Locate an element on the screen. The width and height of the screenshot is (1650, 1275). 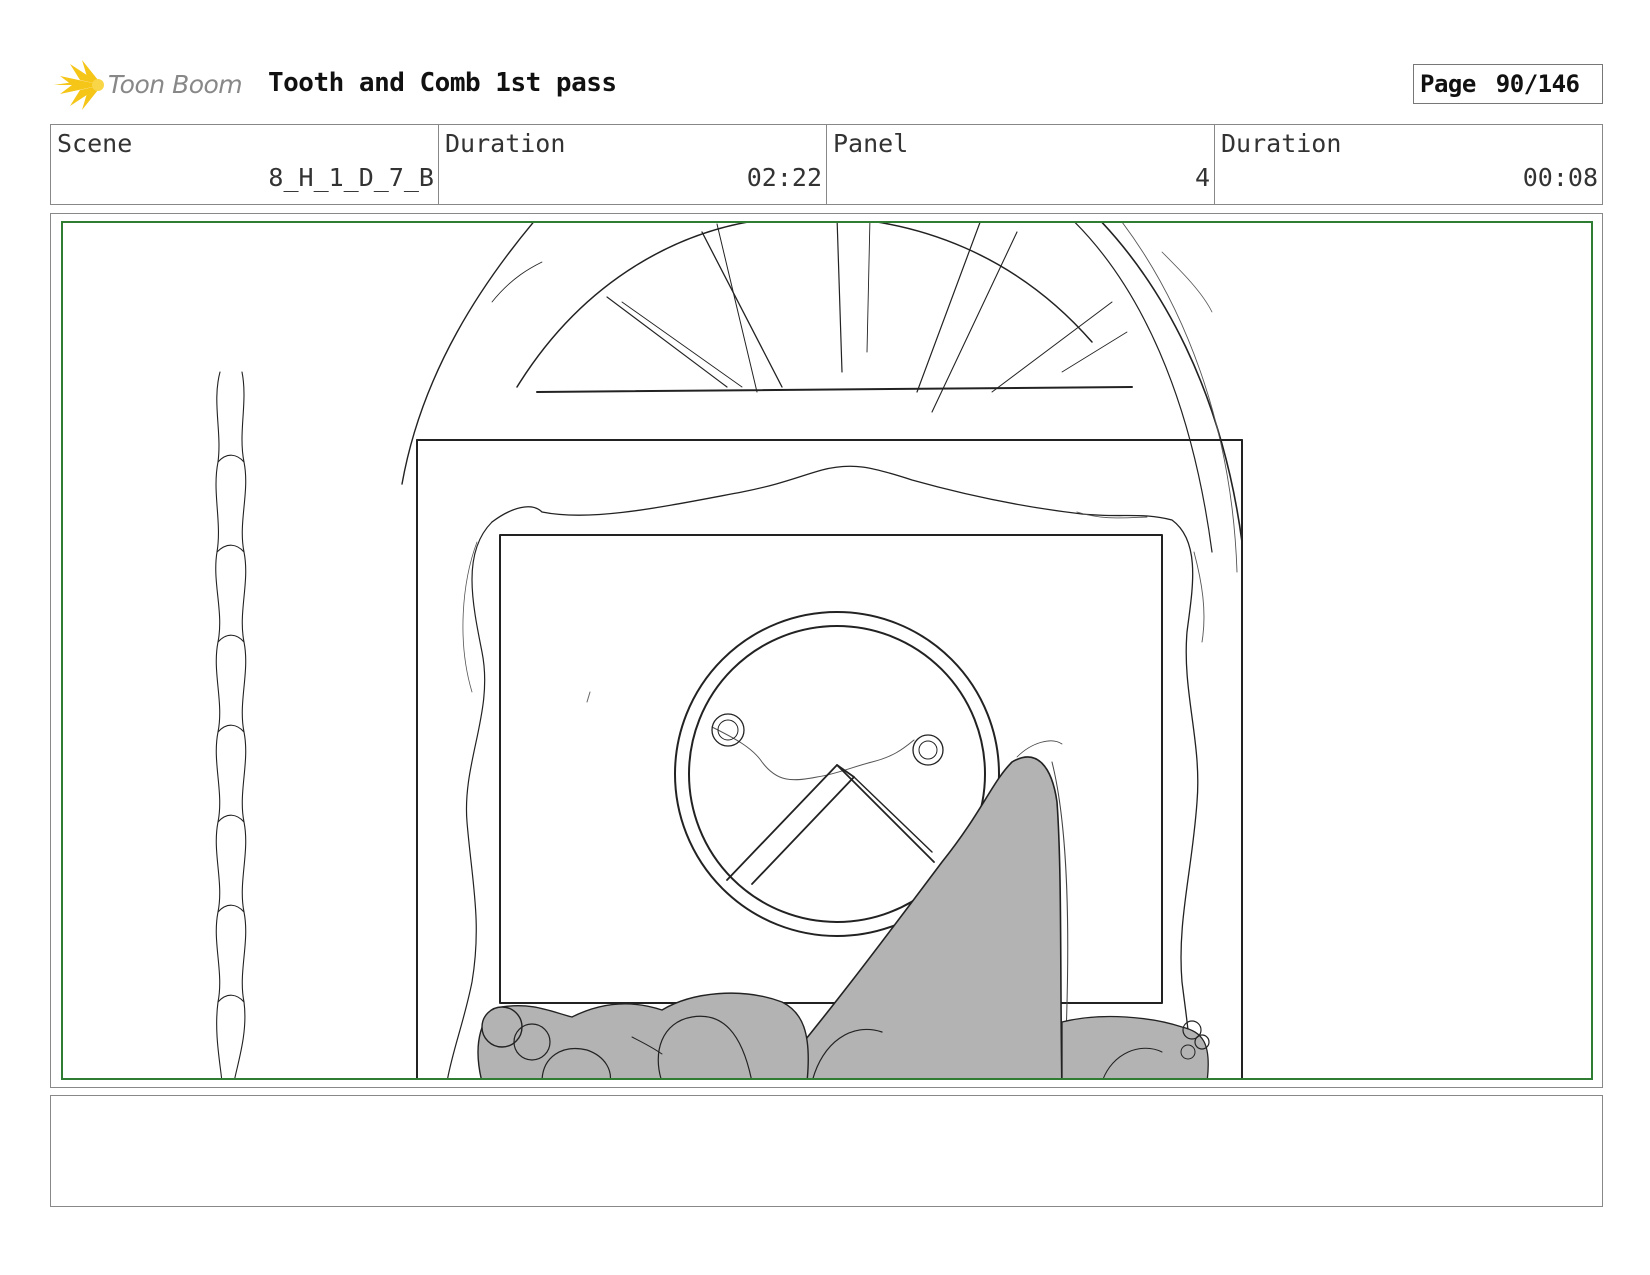
page-indicator: Page 90/146 is located at coordinates (1508, 84).